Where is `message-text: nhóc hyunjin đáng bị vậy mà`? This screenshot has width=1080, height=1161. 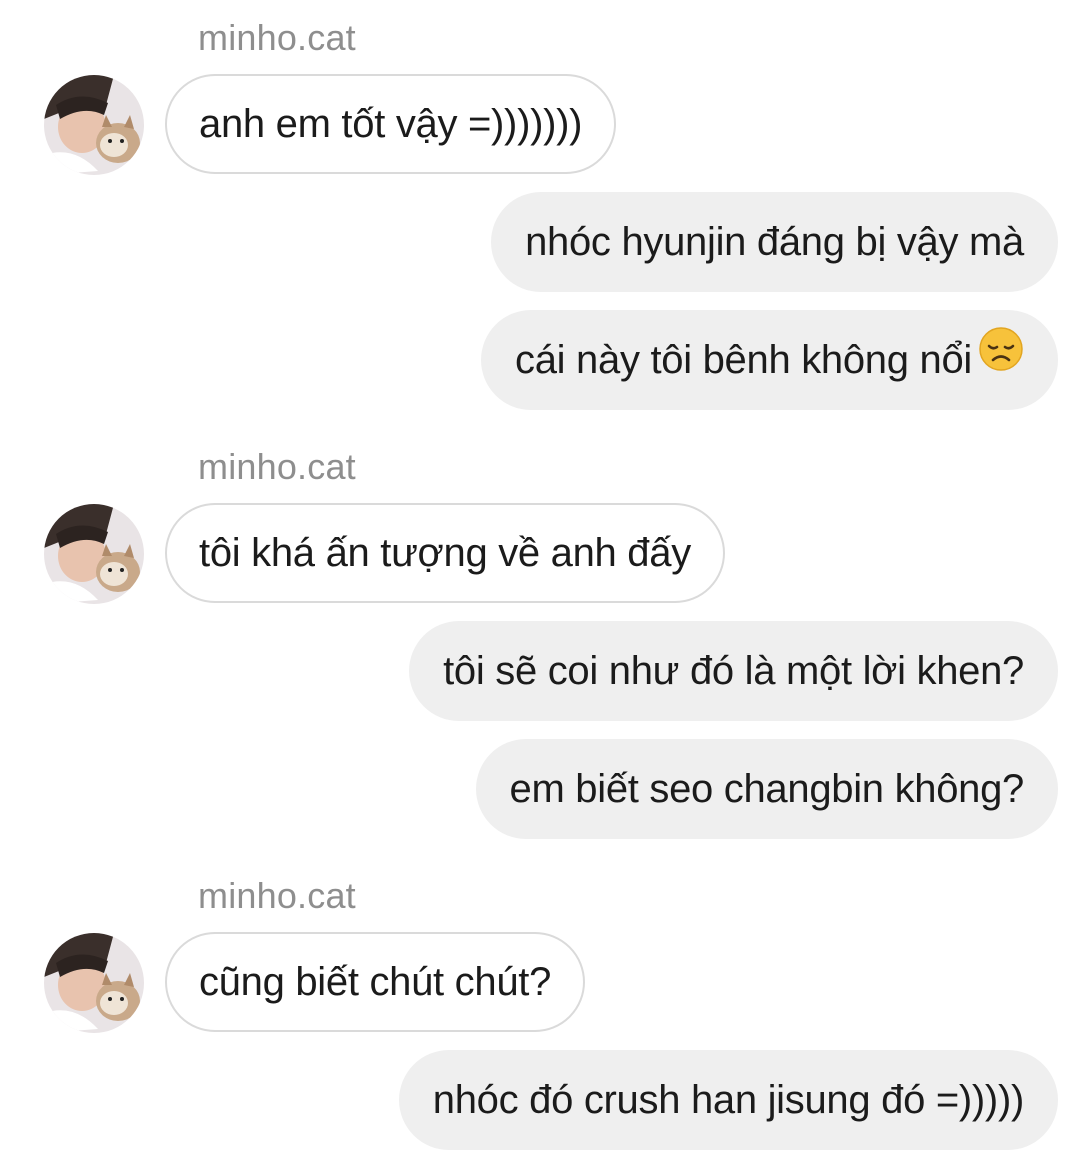
message-text: nhóc hyunjin đáng bị vậy mà is located at coordinates (774, 242).